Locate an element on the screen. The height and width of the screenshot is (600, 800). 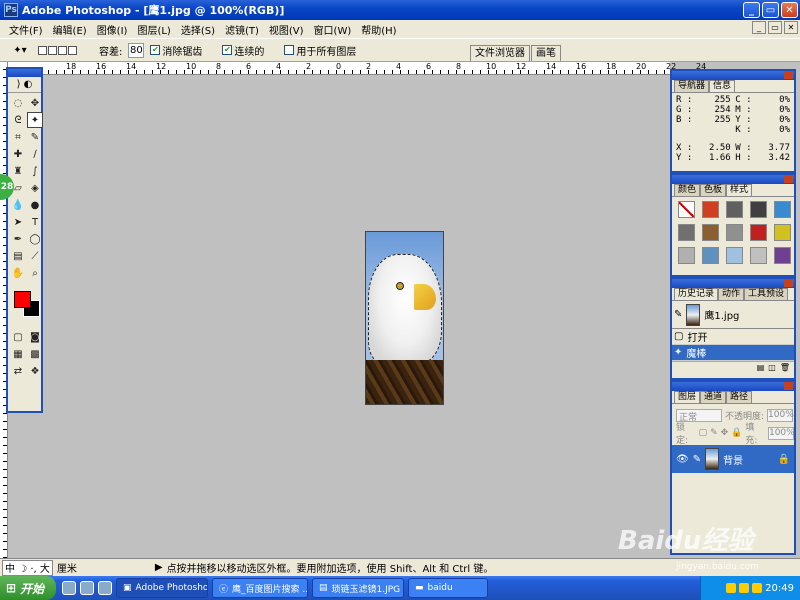
tab-file-browser: 文件浏览器 is located at coordinates (500, 53).